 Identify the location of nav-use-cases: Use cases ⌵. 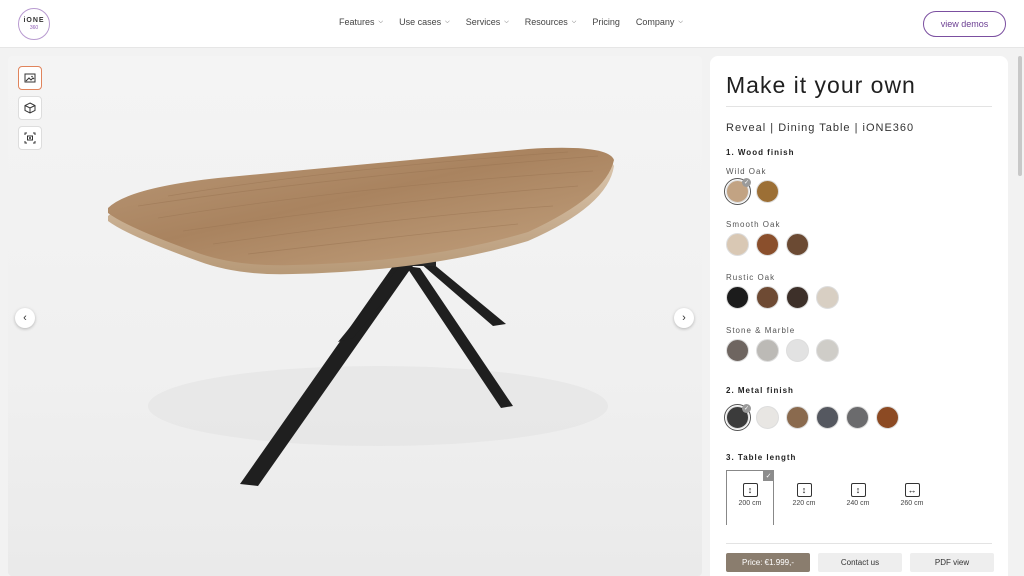
(424, 22).